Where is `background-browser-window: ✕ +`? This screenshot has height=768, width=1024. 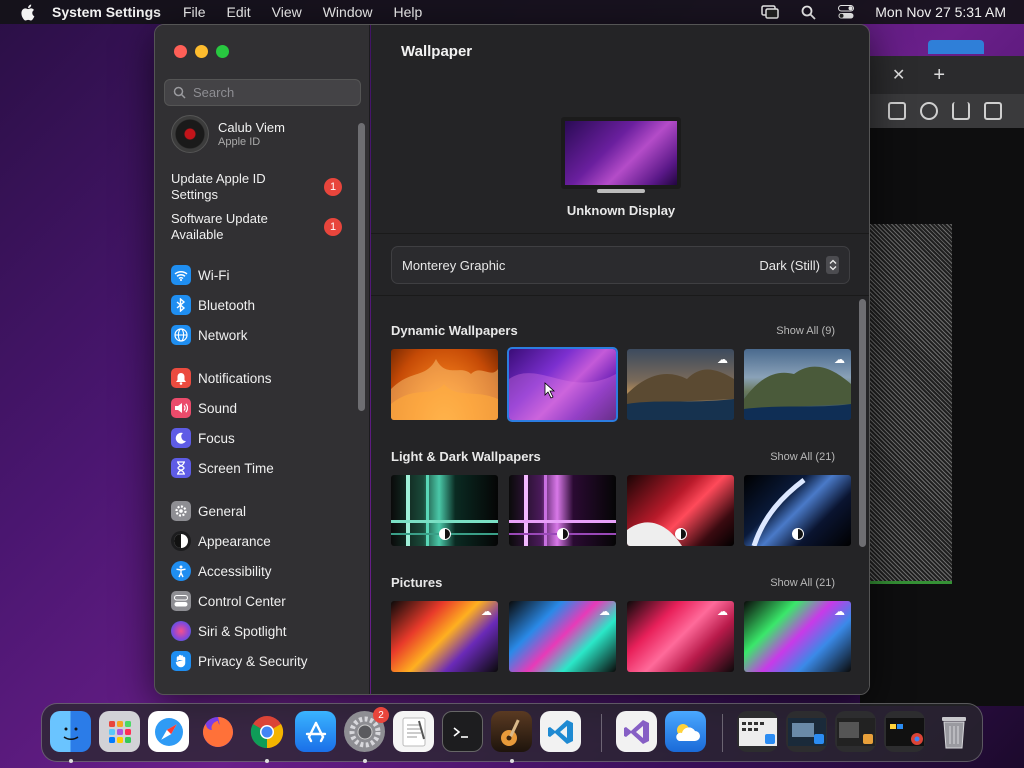 background-browser-window: ✕ + is located at coordinates (942, 381).